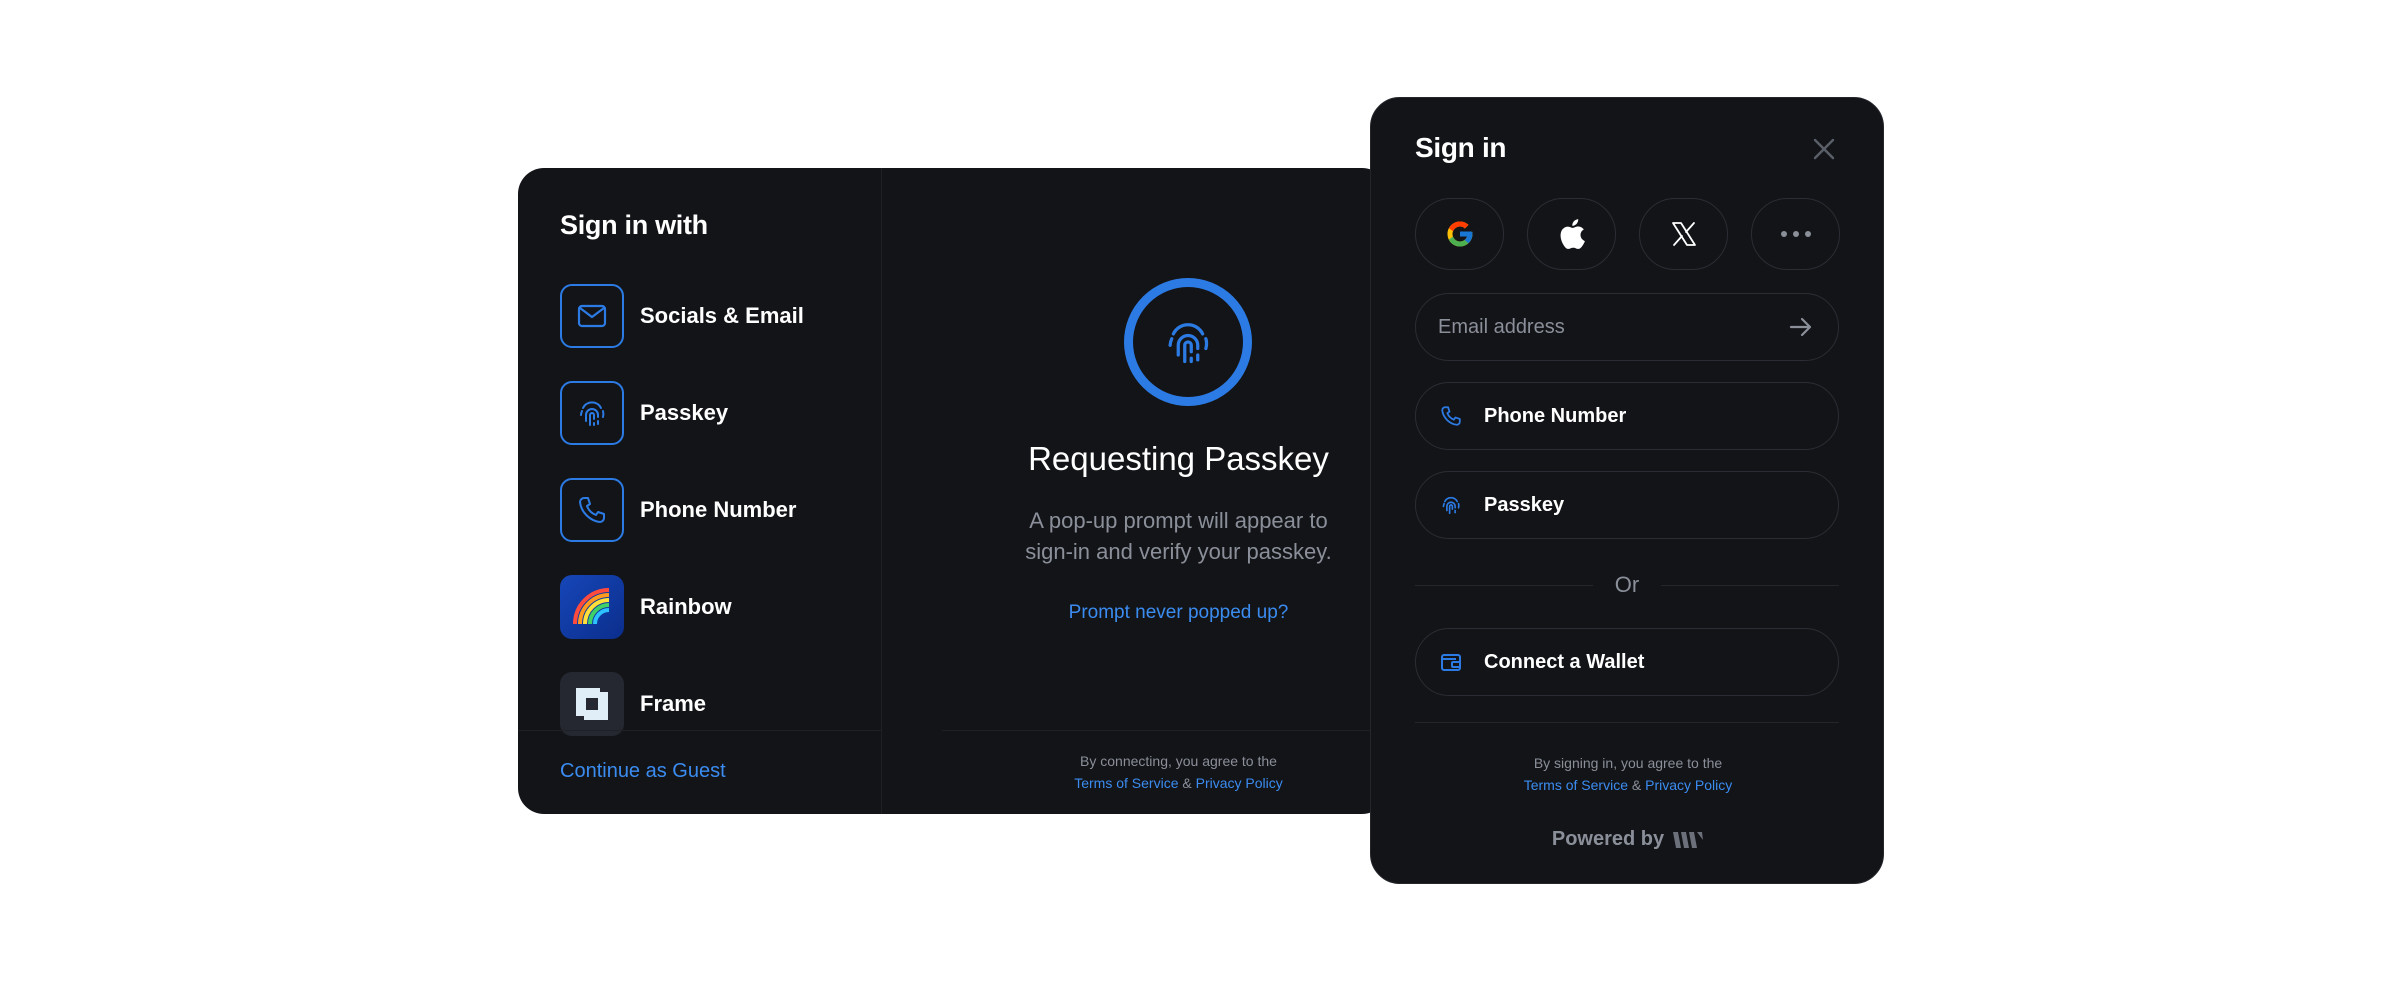 The image size is (2400, 981). What do you see at coordinates (1627, 234) in the screenshot?
I see `social-buttons` at bounding box center [1627, 234].